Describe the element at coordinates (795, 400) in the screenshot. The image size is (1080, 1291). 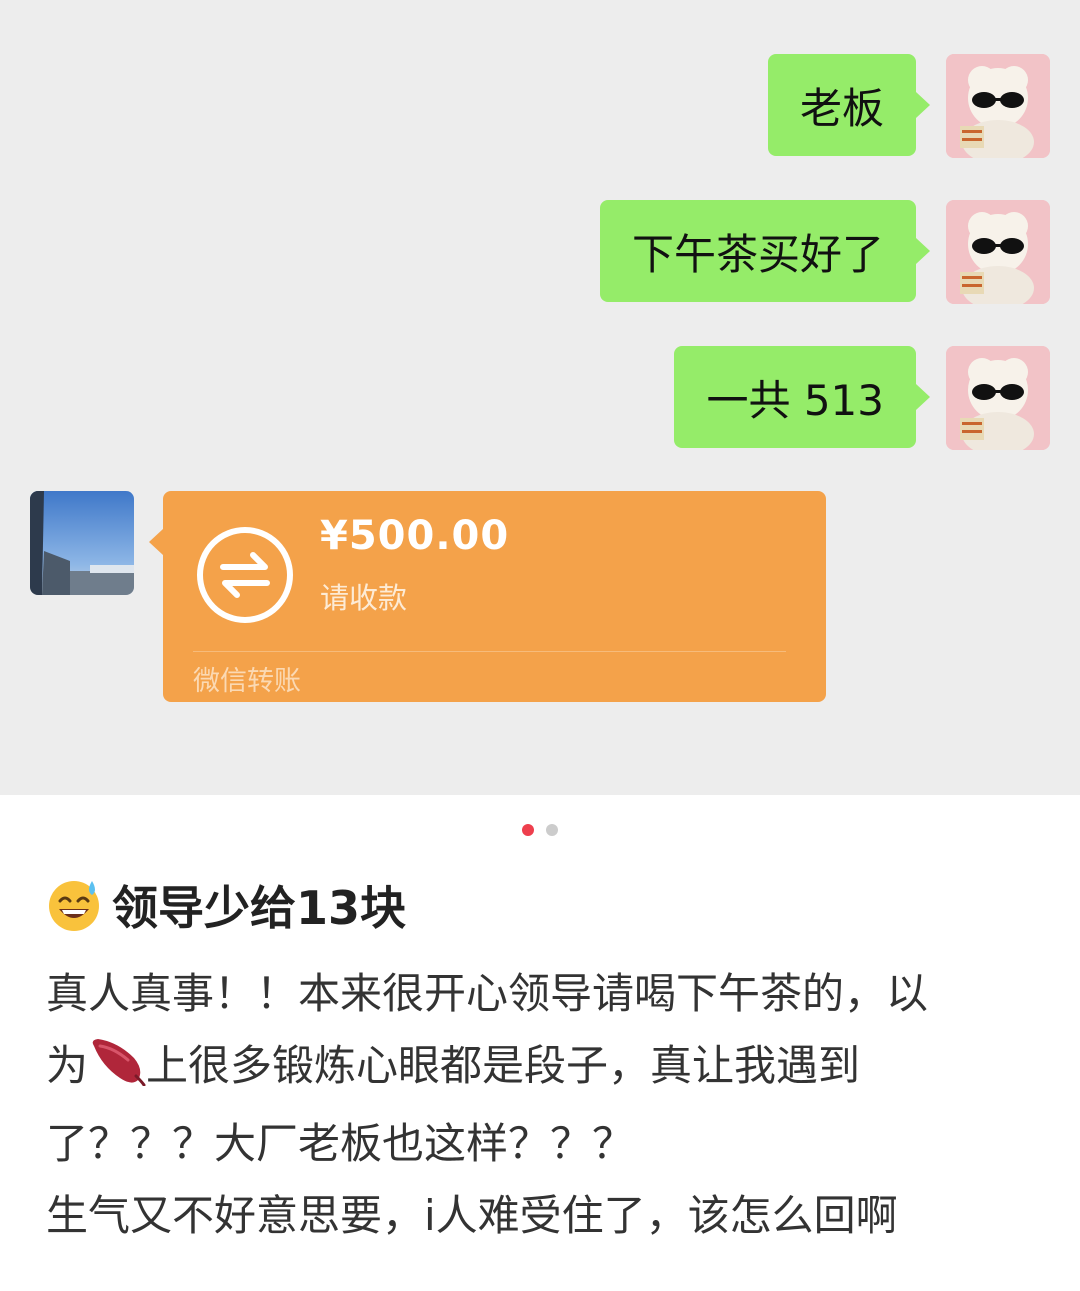
I see `message-text: 一共 513` at that location.